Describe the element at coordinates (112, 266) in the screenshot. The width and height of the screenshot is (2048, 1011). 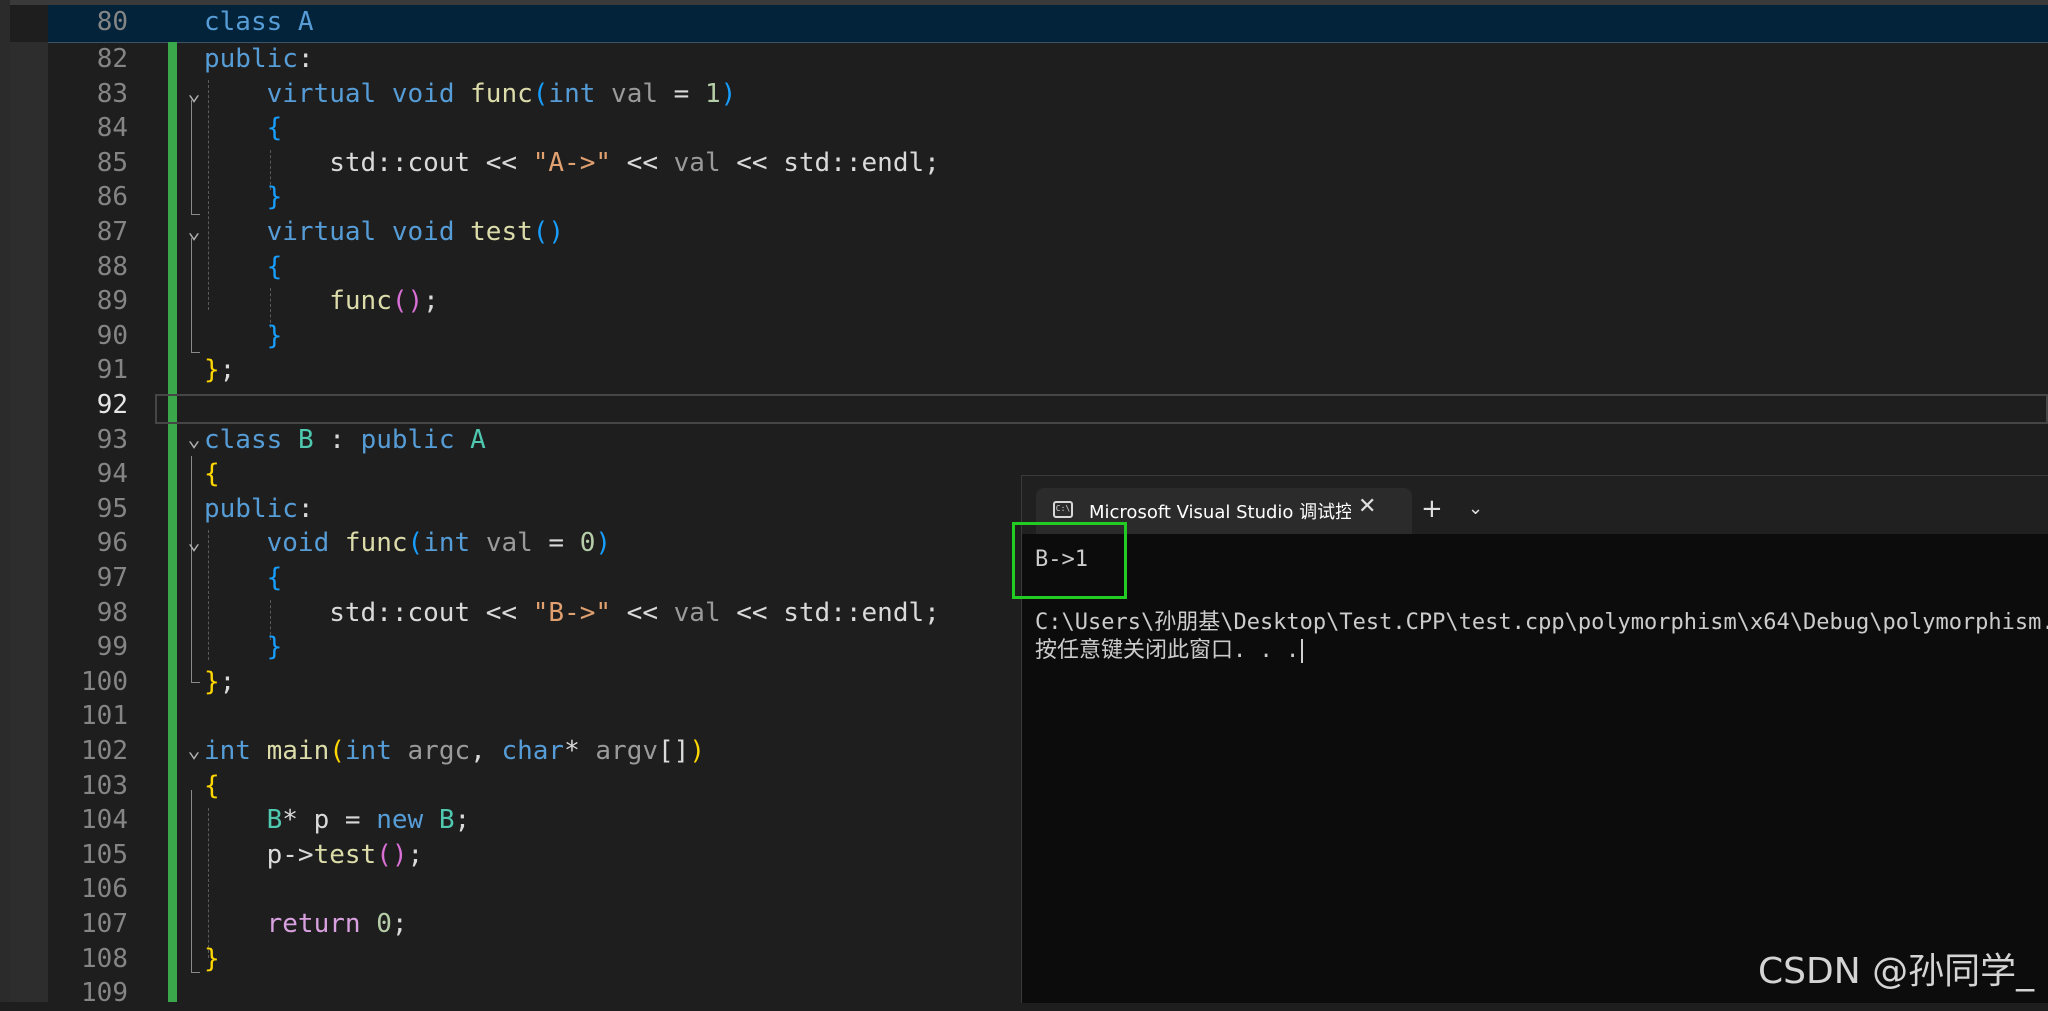
I see `line-number: 88` at that location.